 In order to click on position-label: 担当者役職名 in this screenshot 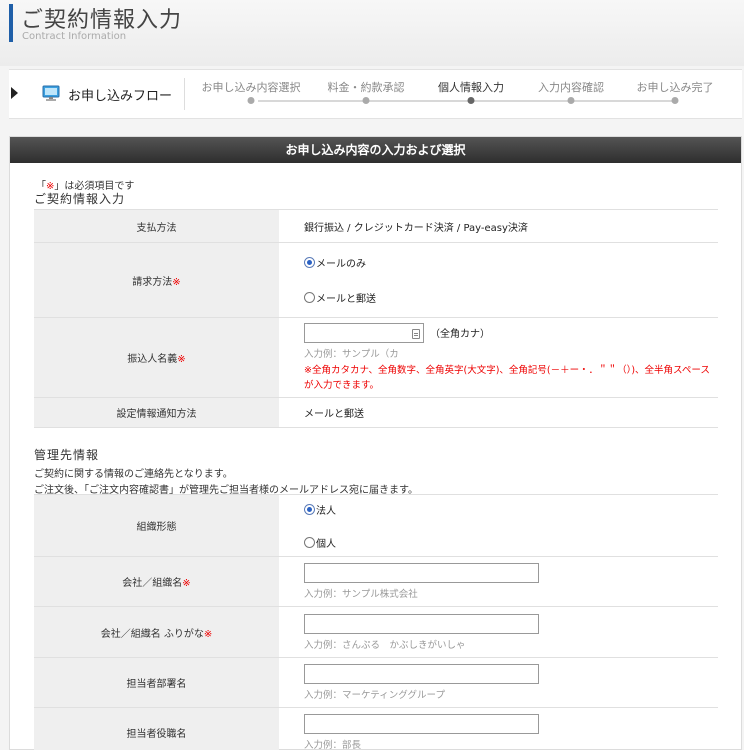, I will do `click(156, 728)`.